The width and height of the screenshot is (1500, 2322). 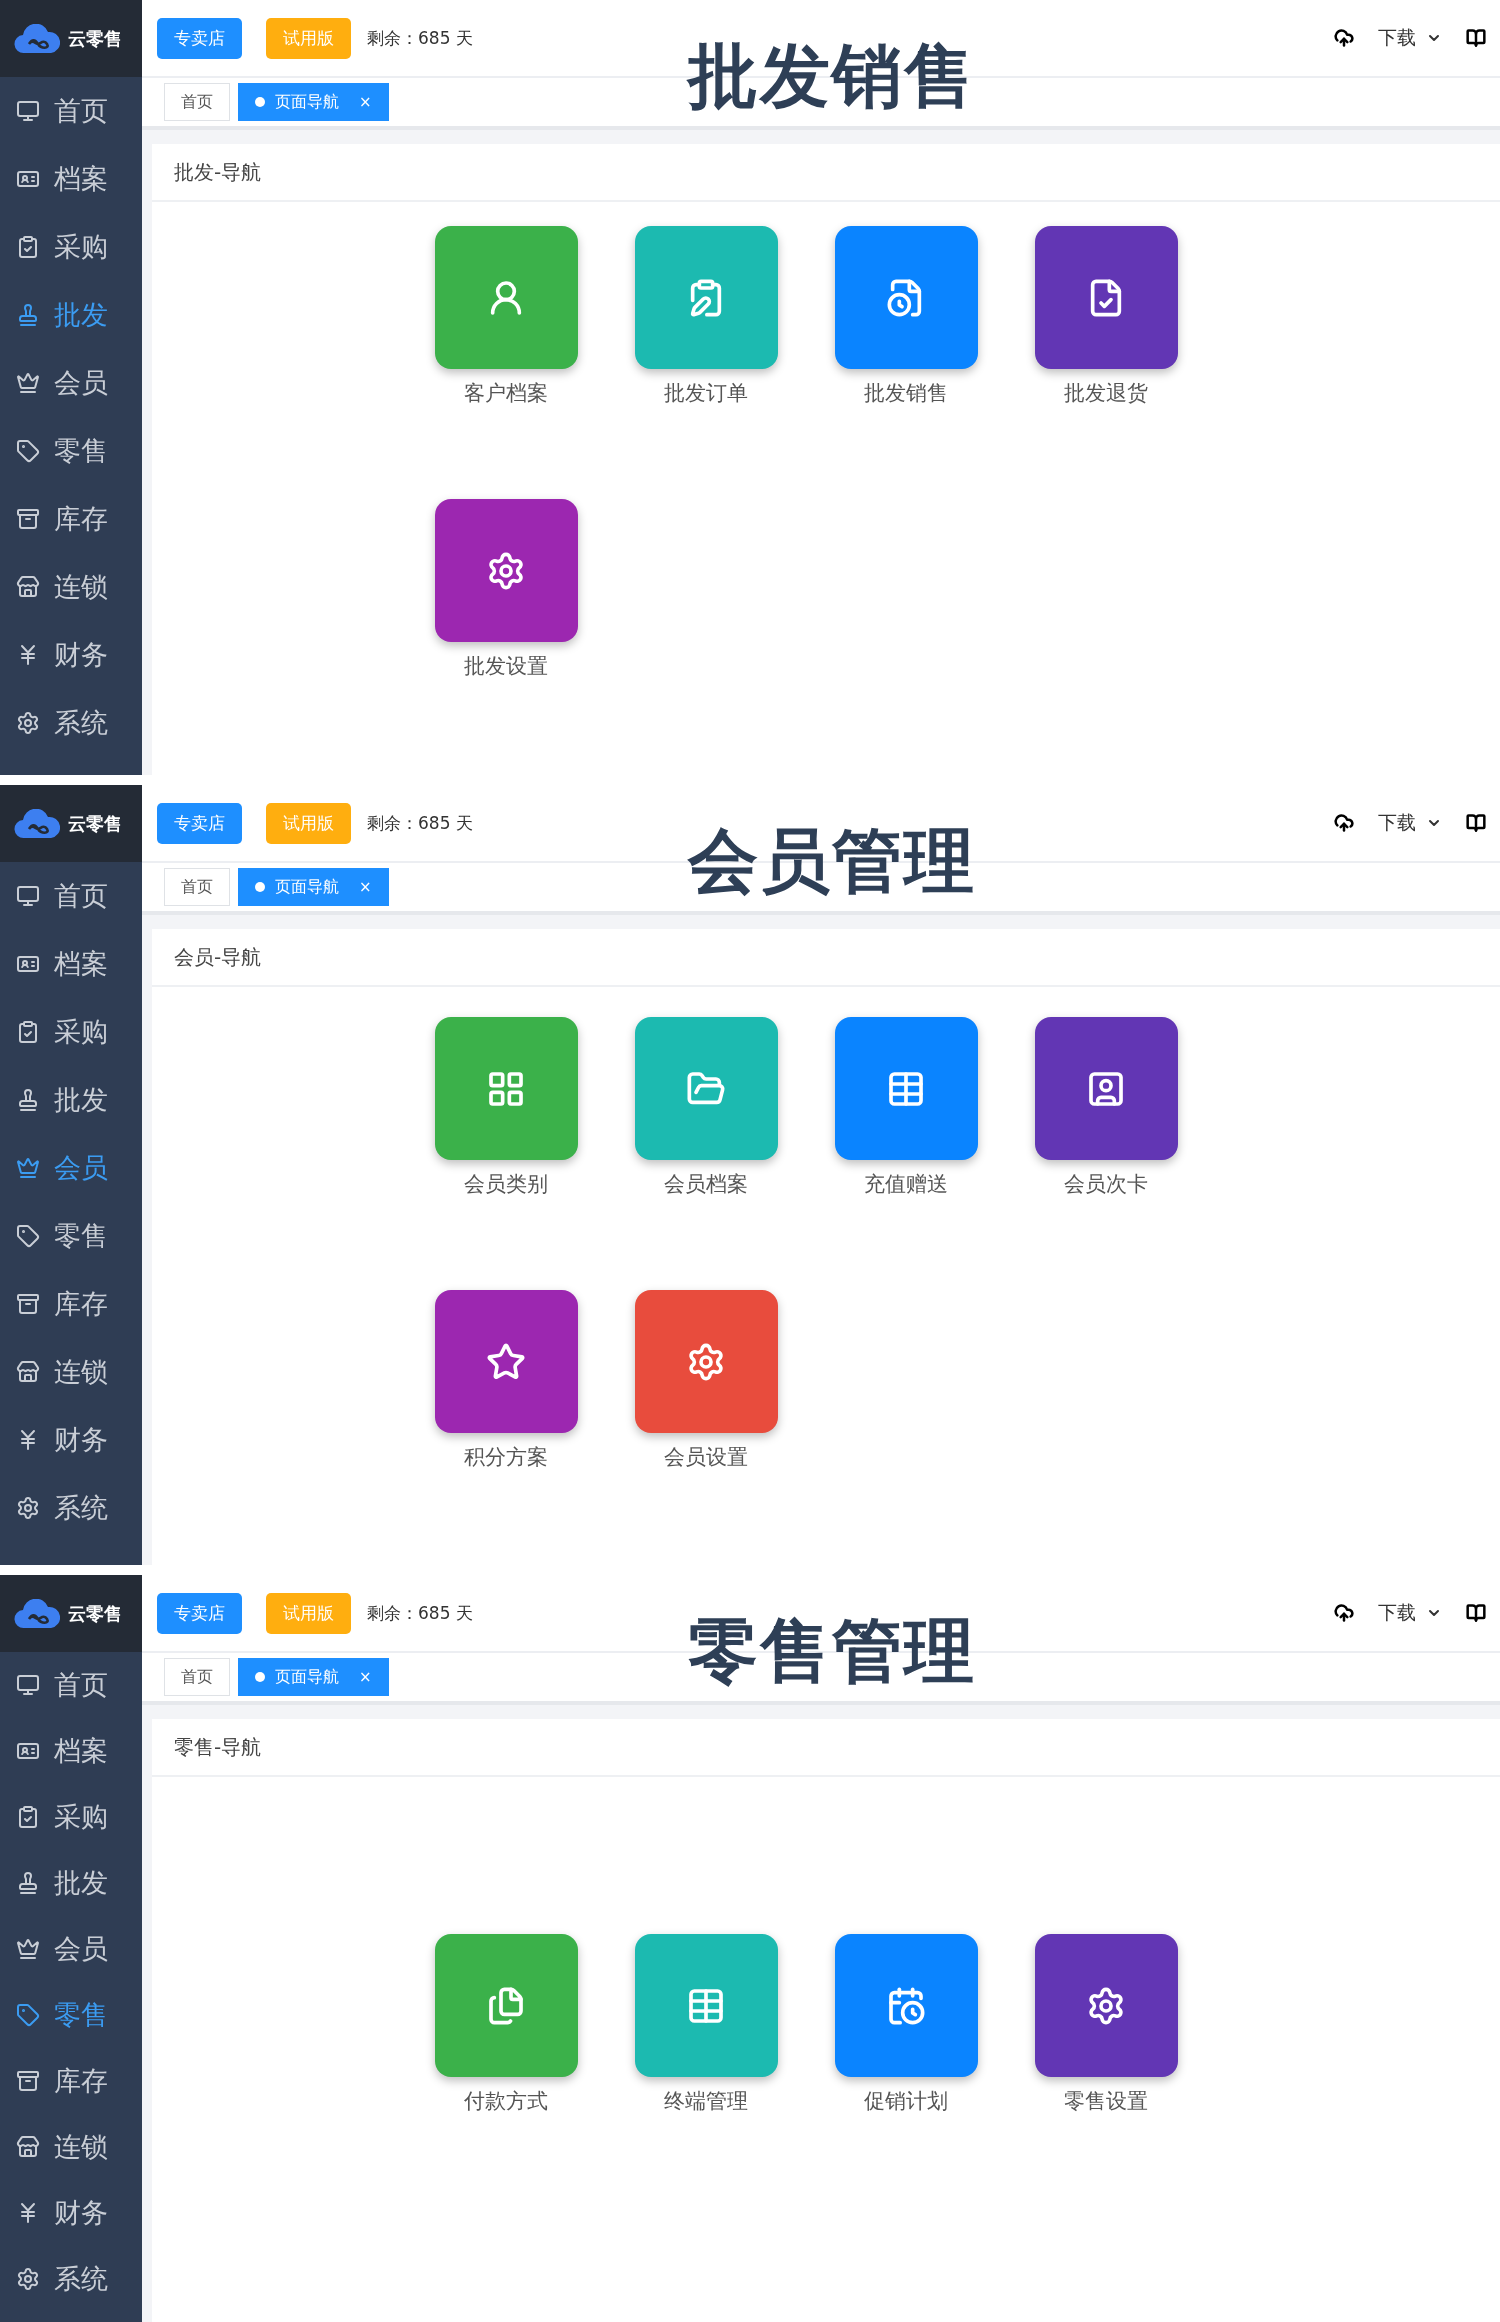 What do you see at coordinates (706, 393) in the screenshot?
I see `tile-label: 批发订单` at bounding box center [706, 393].